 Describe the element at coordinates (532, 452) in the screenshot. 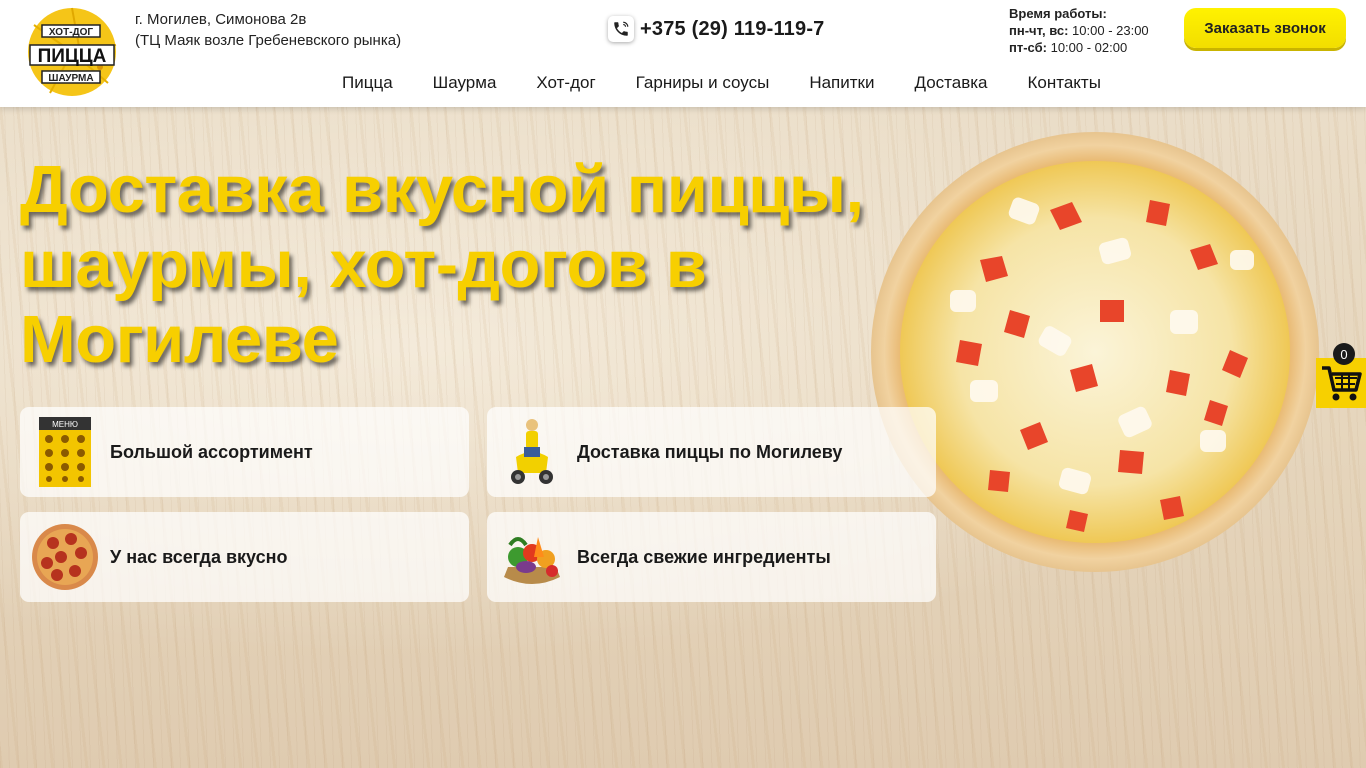

I see `delivery-scooter-icon` at that location.